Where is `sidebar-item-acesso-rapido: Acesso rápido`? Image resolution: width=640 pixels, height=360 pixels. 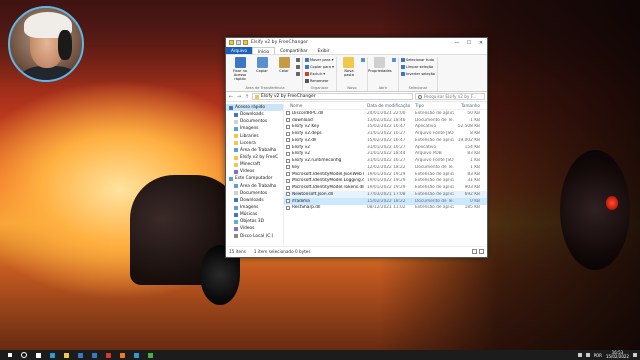
sidebar-item-acesso-rapido: Acesso rápido is located at coordinates (254, 108).